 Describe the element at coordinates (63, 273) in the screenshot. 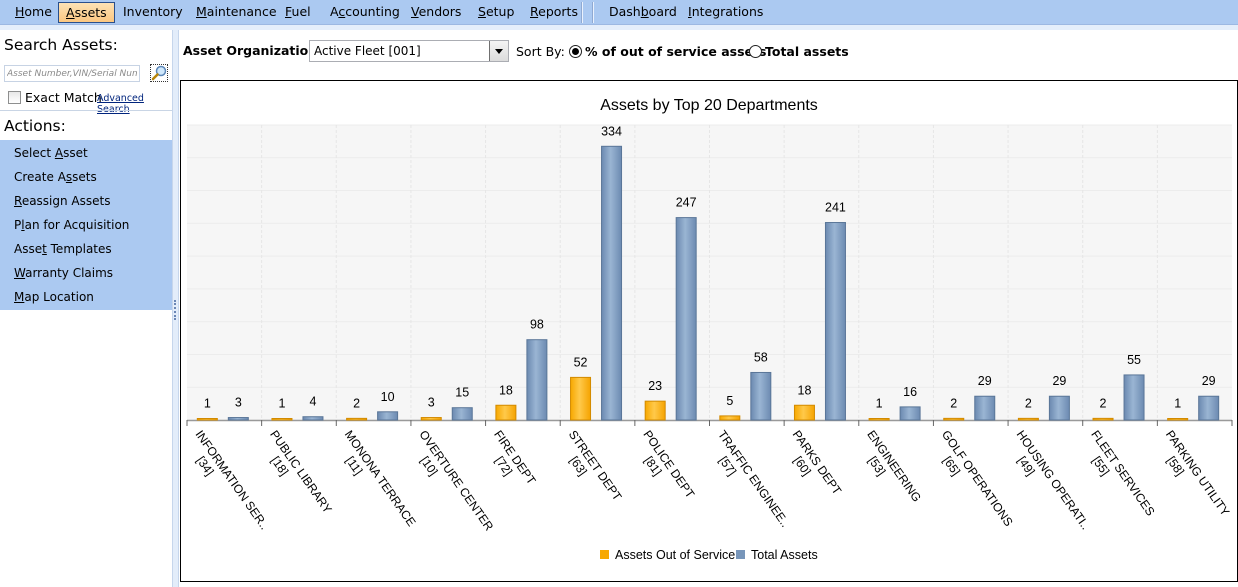

I see `action-warranty-claims: Warranty Claims` at that location.